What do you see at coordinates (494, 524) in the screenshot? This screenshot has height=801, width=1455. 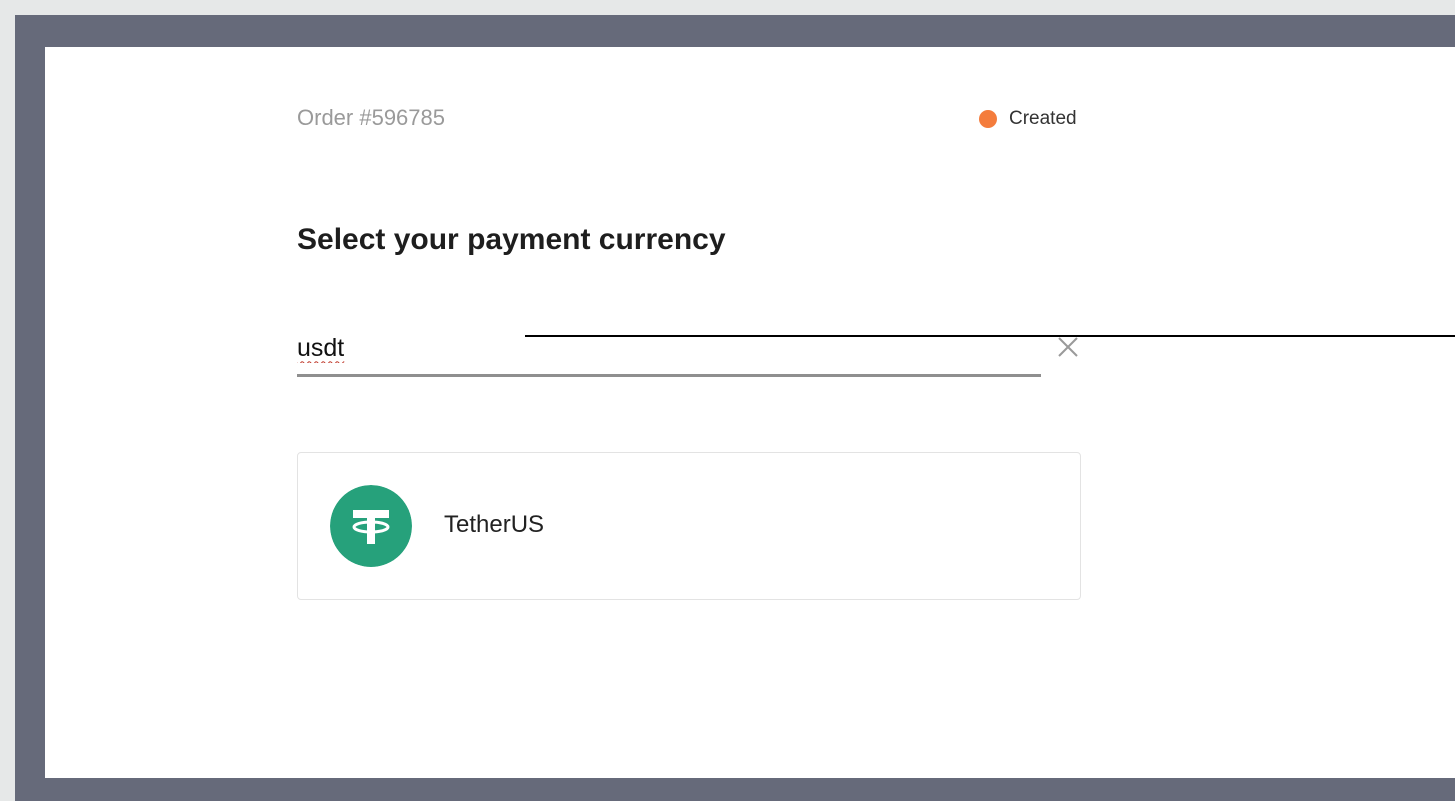 I see `currency-name: TetherUS` at bounding box center [494, 524].